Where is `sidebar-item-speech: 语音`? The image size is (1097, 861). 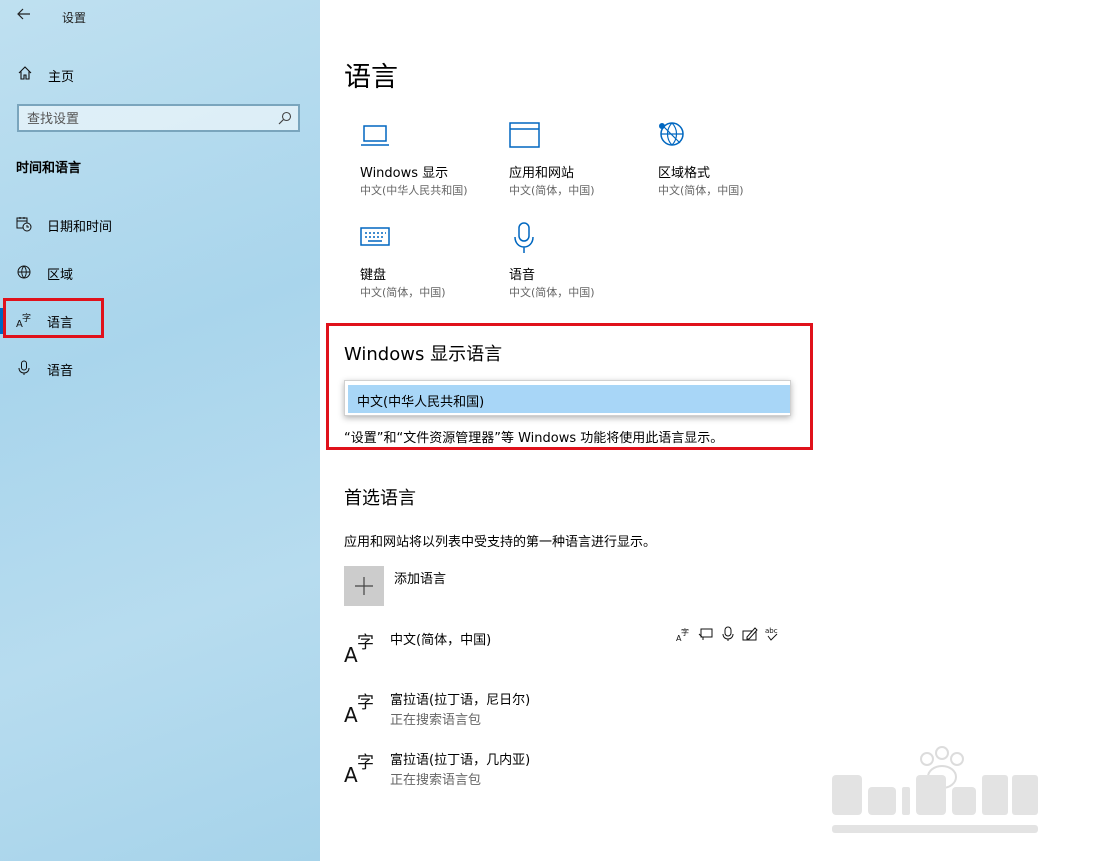 sidebar-item-speech: 语音 is located at coordinates (160, 368).